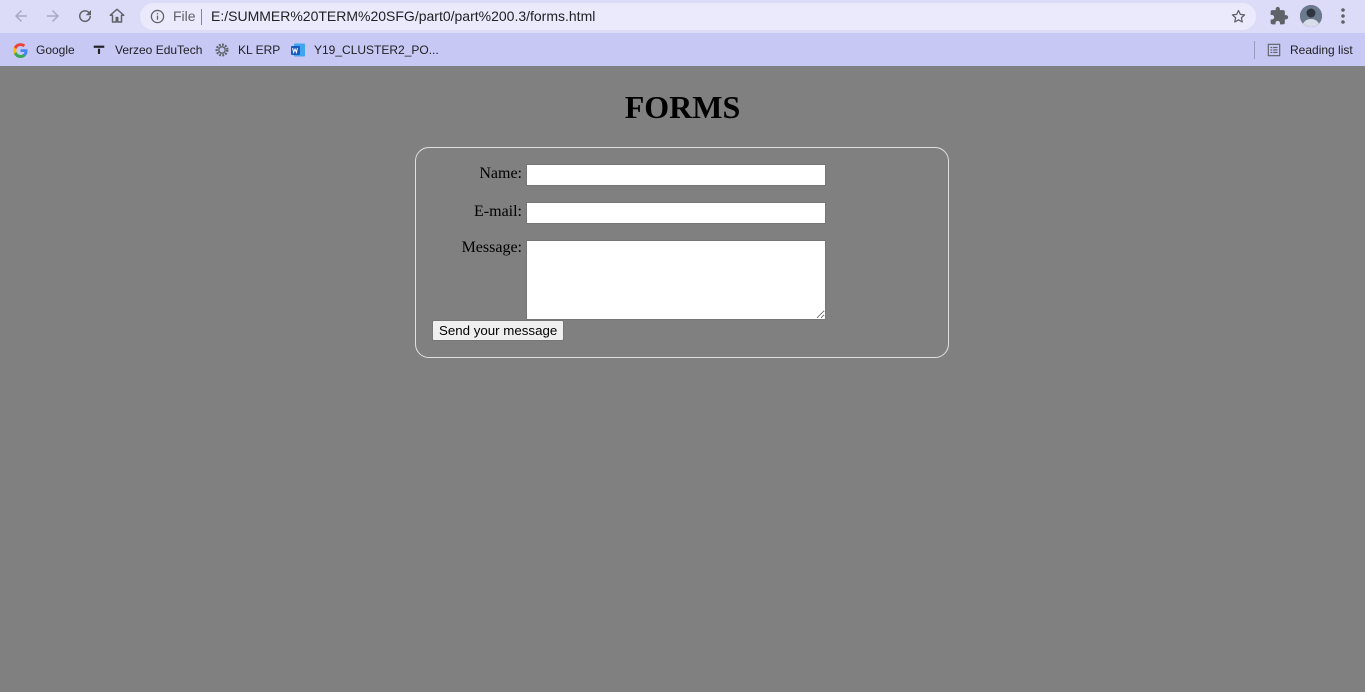 This screenshot has width=1365, height=692. What do you see at coordinates (491, 247) in the screenshot?
I see `message-label: Message:` at bounding box center [491, 247].